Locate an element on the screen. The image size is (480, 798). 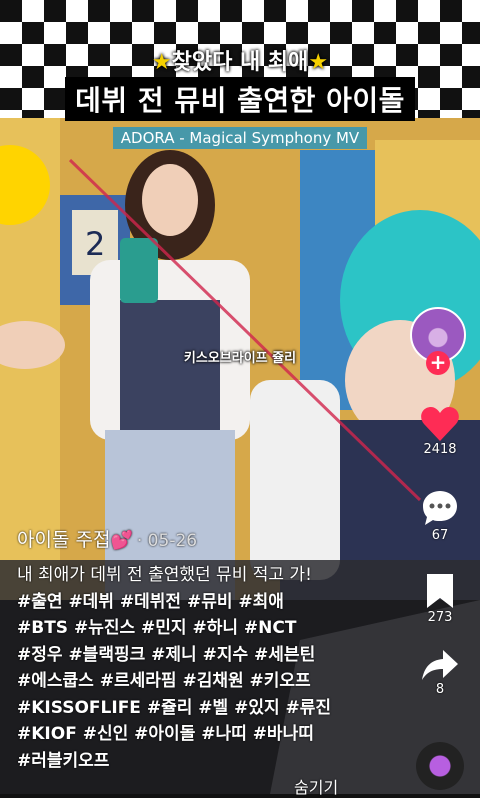
mv-label: ADORA - Magical Symphony MV is located at coordinates (240, 138).